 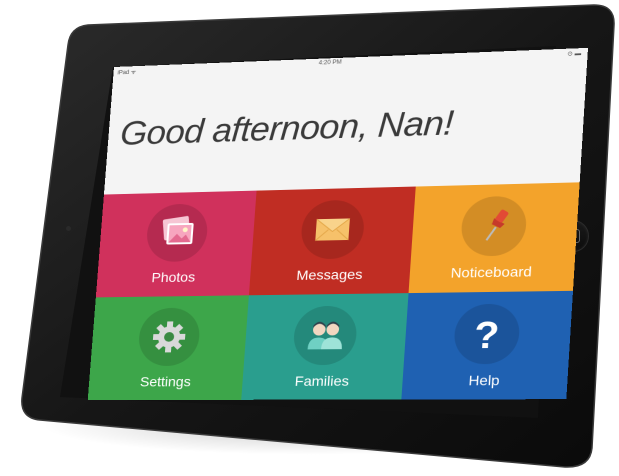 What do you see at coordinates (176, 233) in the screenshot?
I see `photos-icon` at bounding box center [176, 233].